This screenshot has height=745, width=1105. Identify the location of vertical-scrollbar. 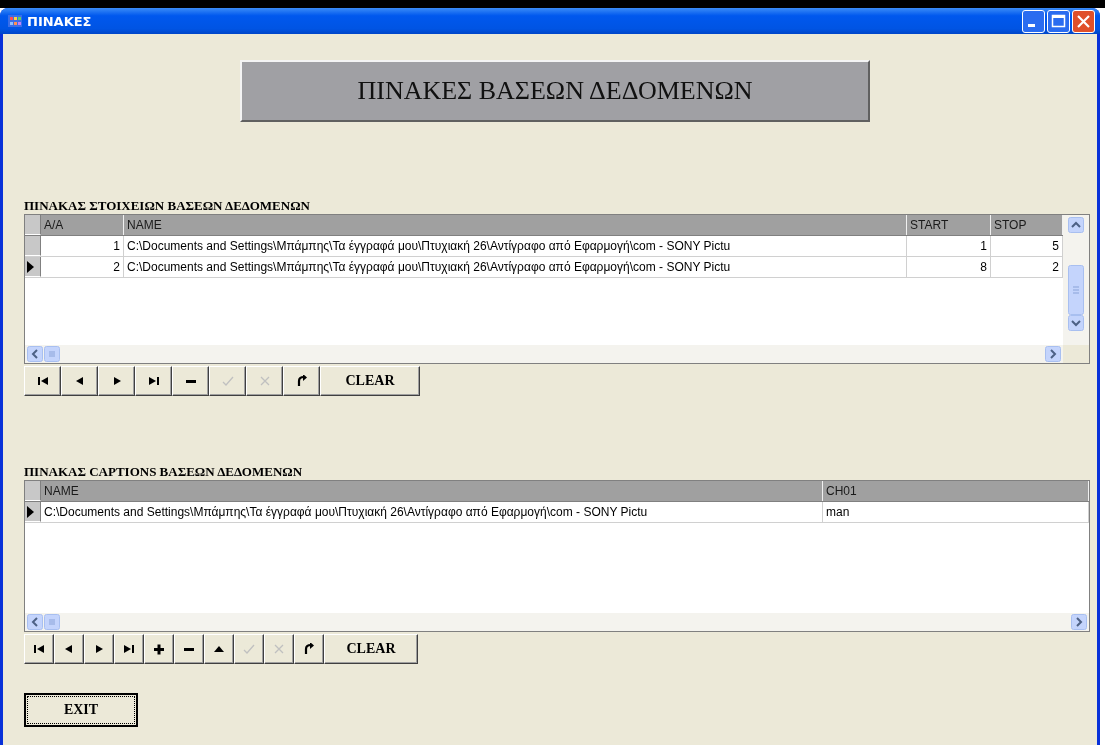
(1076, 280).